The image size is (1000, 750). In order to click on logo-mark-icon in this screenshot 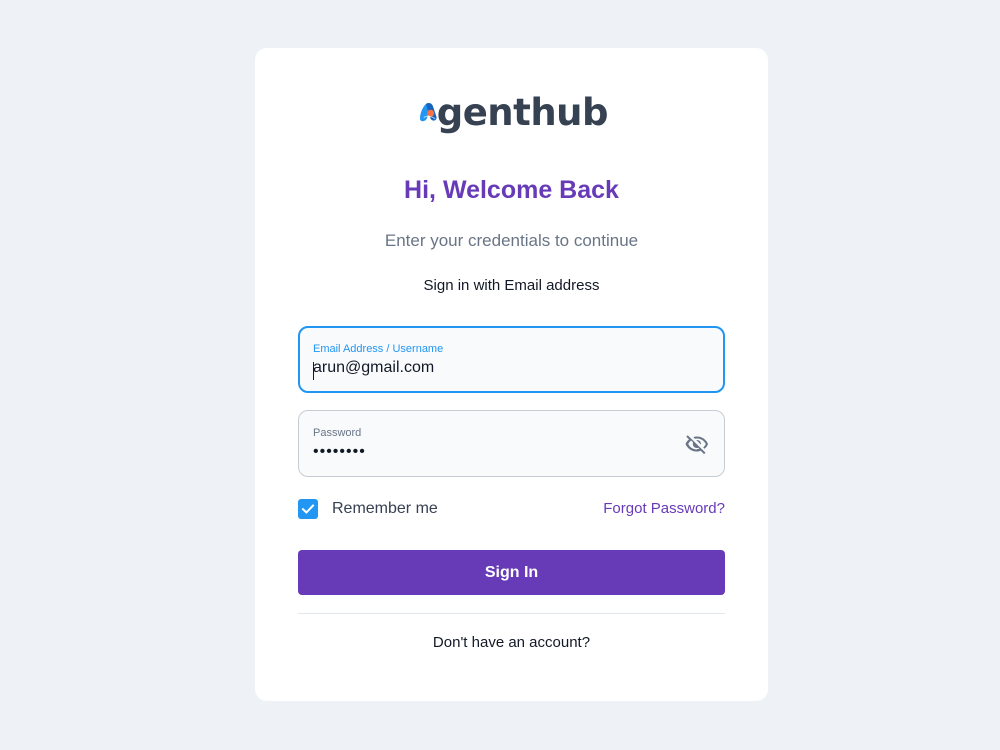, I will do `click(428, 112)`.